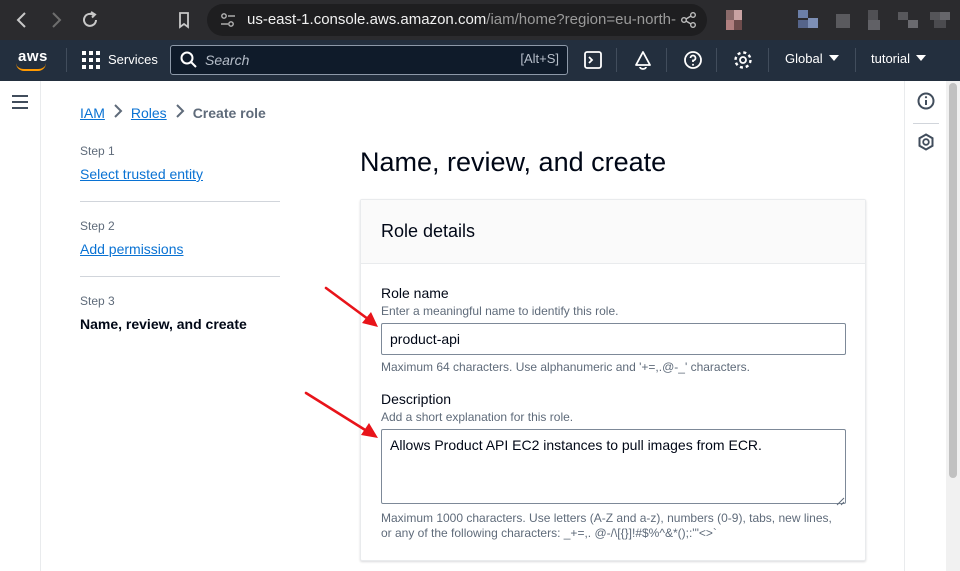 This screenshot has height=571, width=960. Describe the element at coordinates (91, 60) in the screenshot. I see `grid-icon` at that location.